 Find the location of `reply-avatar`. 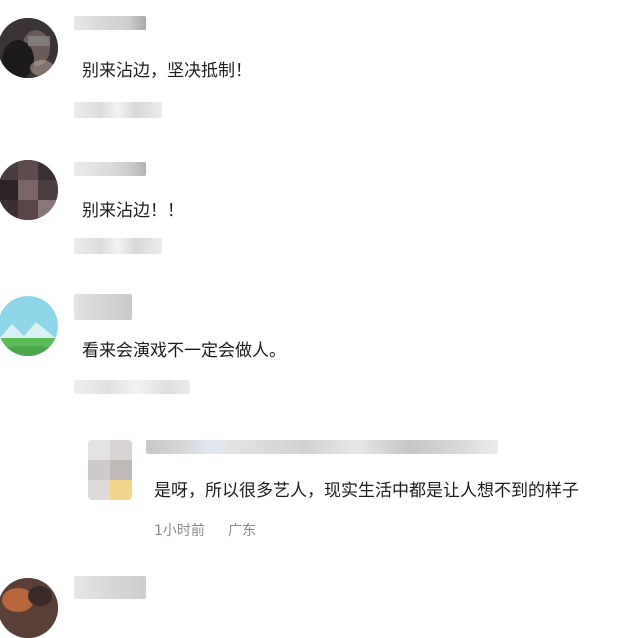

reply-avatar is located at coordinates (110, 470).